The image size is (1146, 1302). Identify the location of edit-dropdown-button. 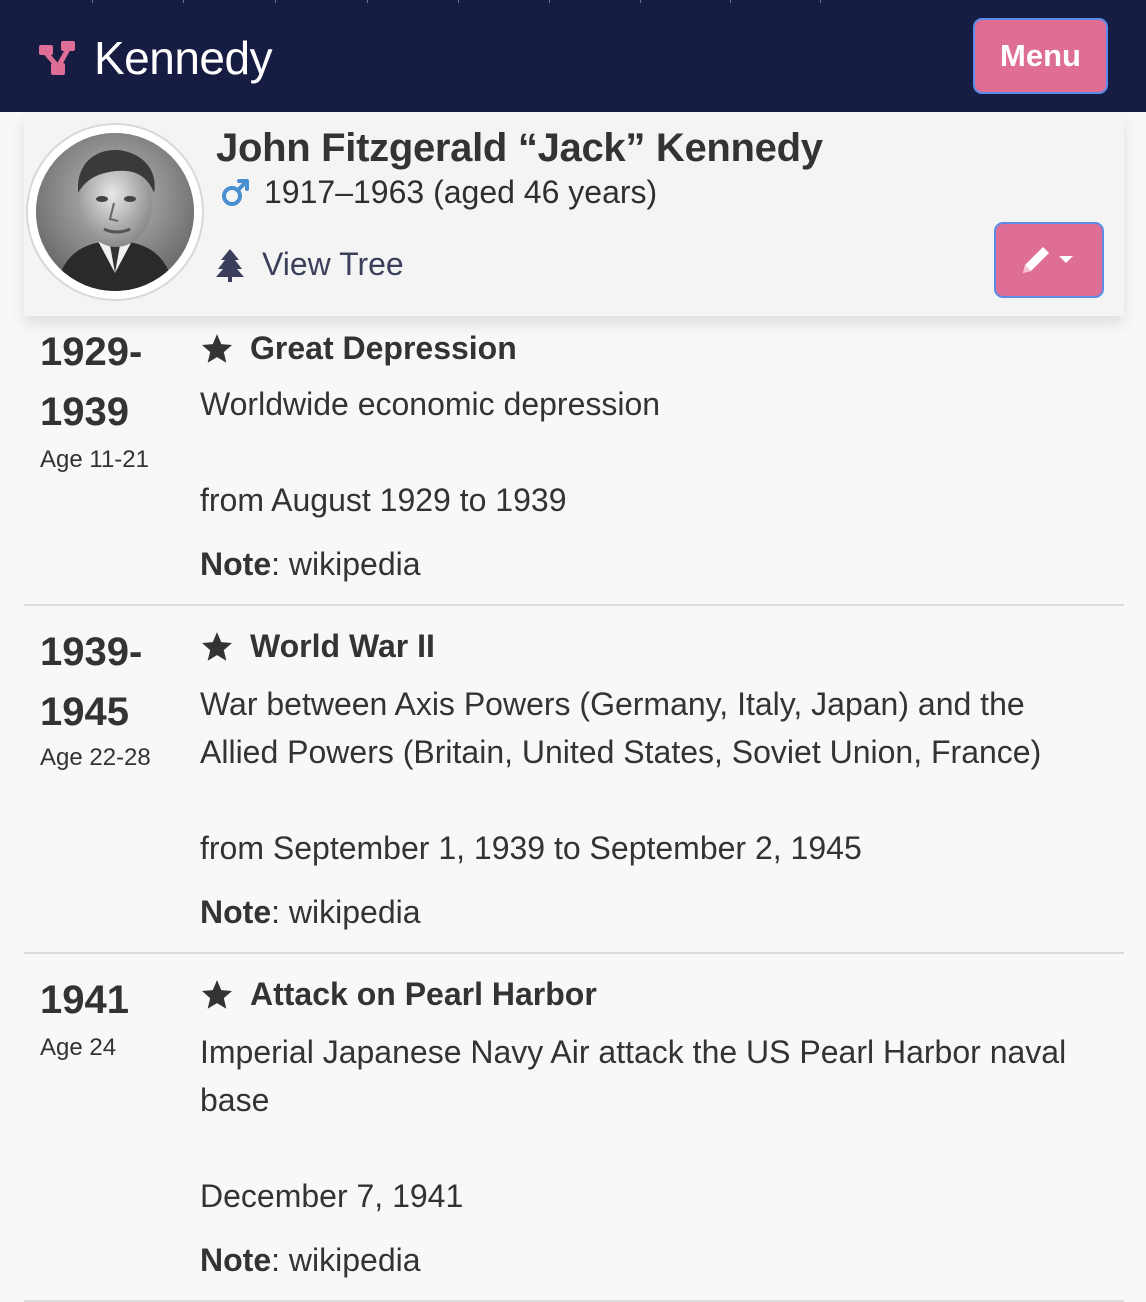
(1049, 260).